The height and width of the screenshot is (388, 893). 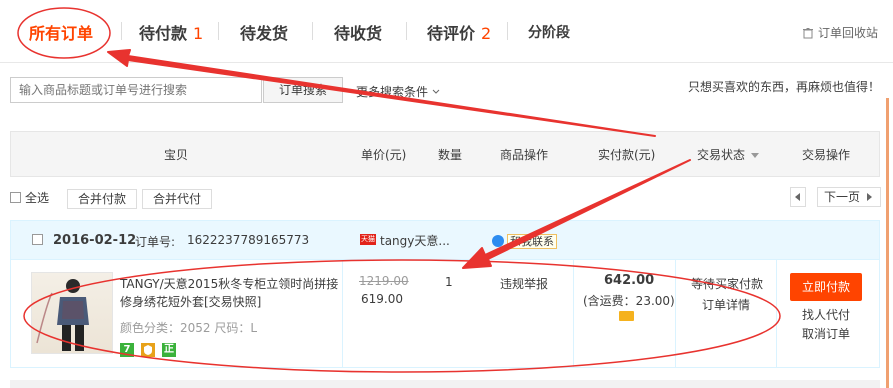 What do you see at coordinates (826, 287) in the screenshot?
I see `pay-now-button: 立即付款` at bounding box center [826, 287].